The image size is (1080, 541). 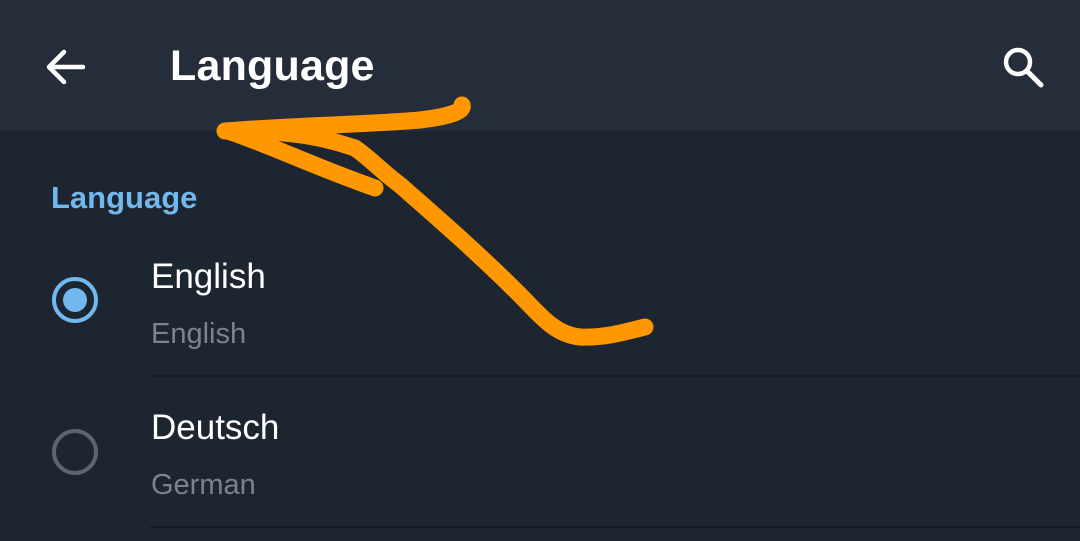 What do you see at coordinates (199, 334) in the screenshot?
I see `language-subtitle: English` at bounding box center [199, 334].